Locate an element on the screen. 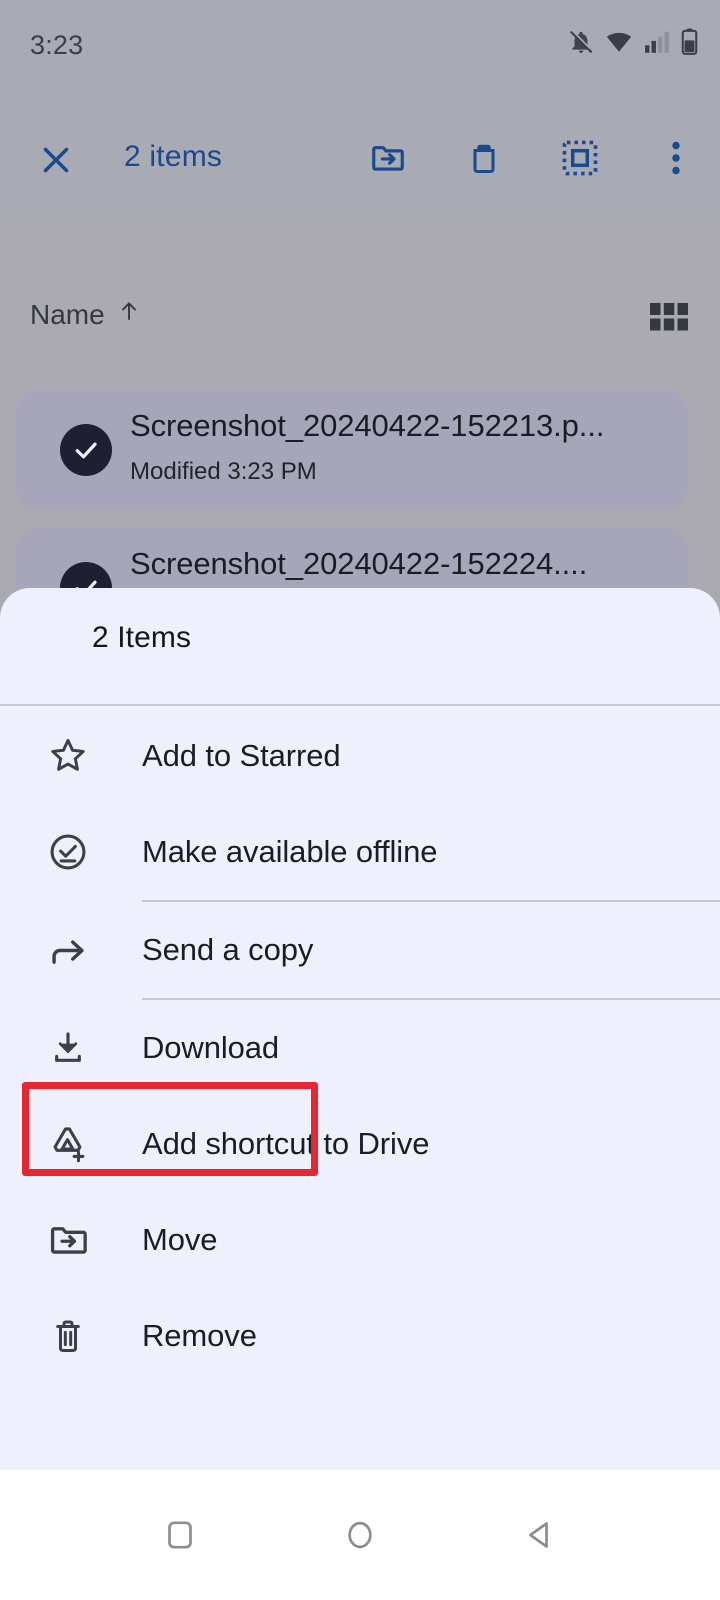 This screenshot has height=1600, width=720. menu-item-label: Download is located at coordinates (211, 1047).